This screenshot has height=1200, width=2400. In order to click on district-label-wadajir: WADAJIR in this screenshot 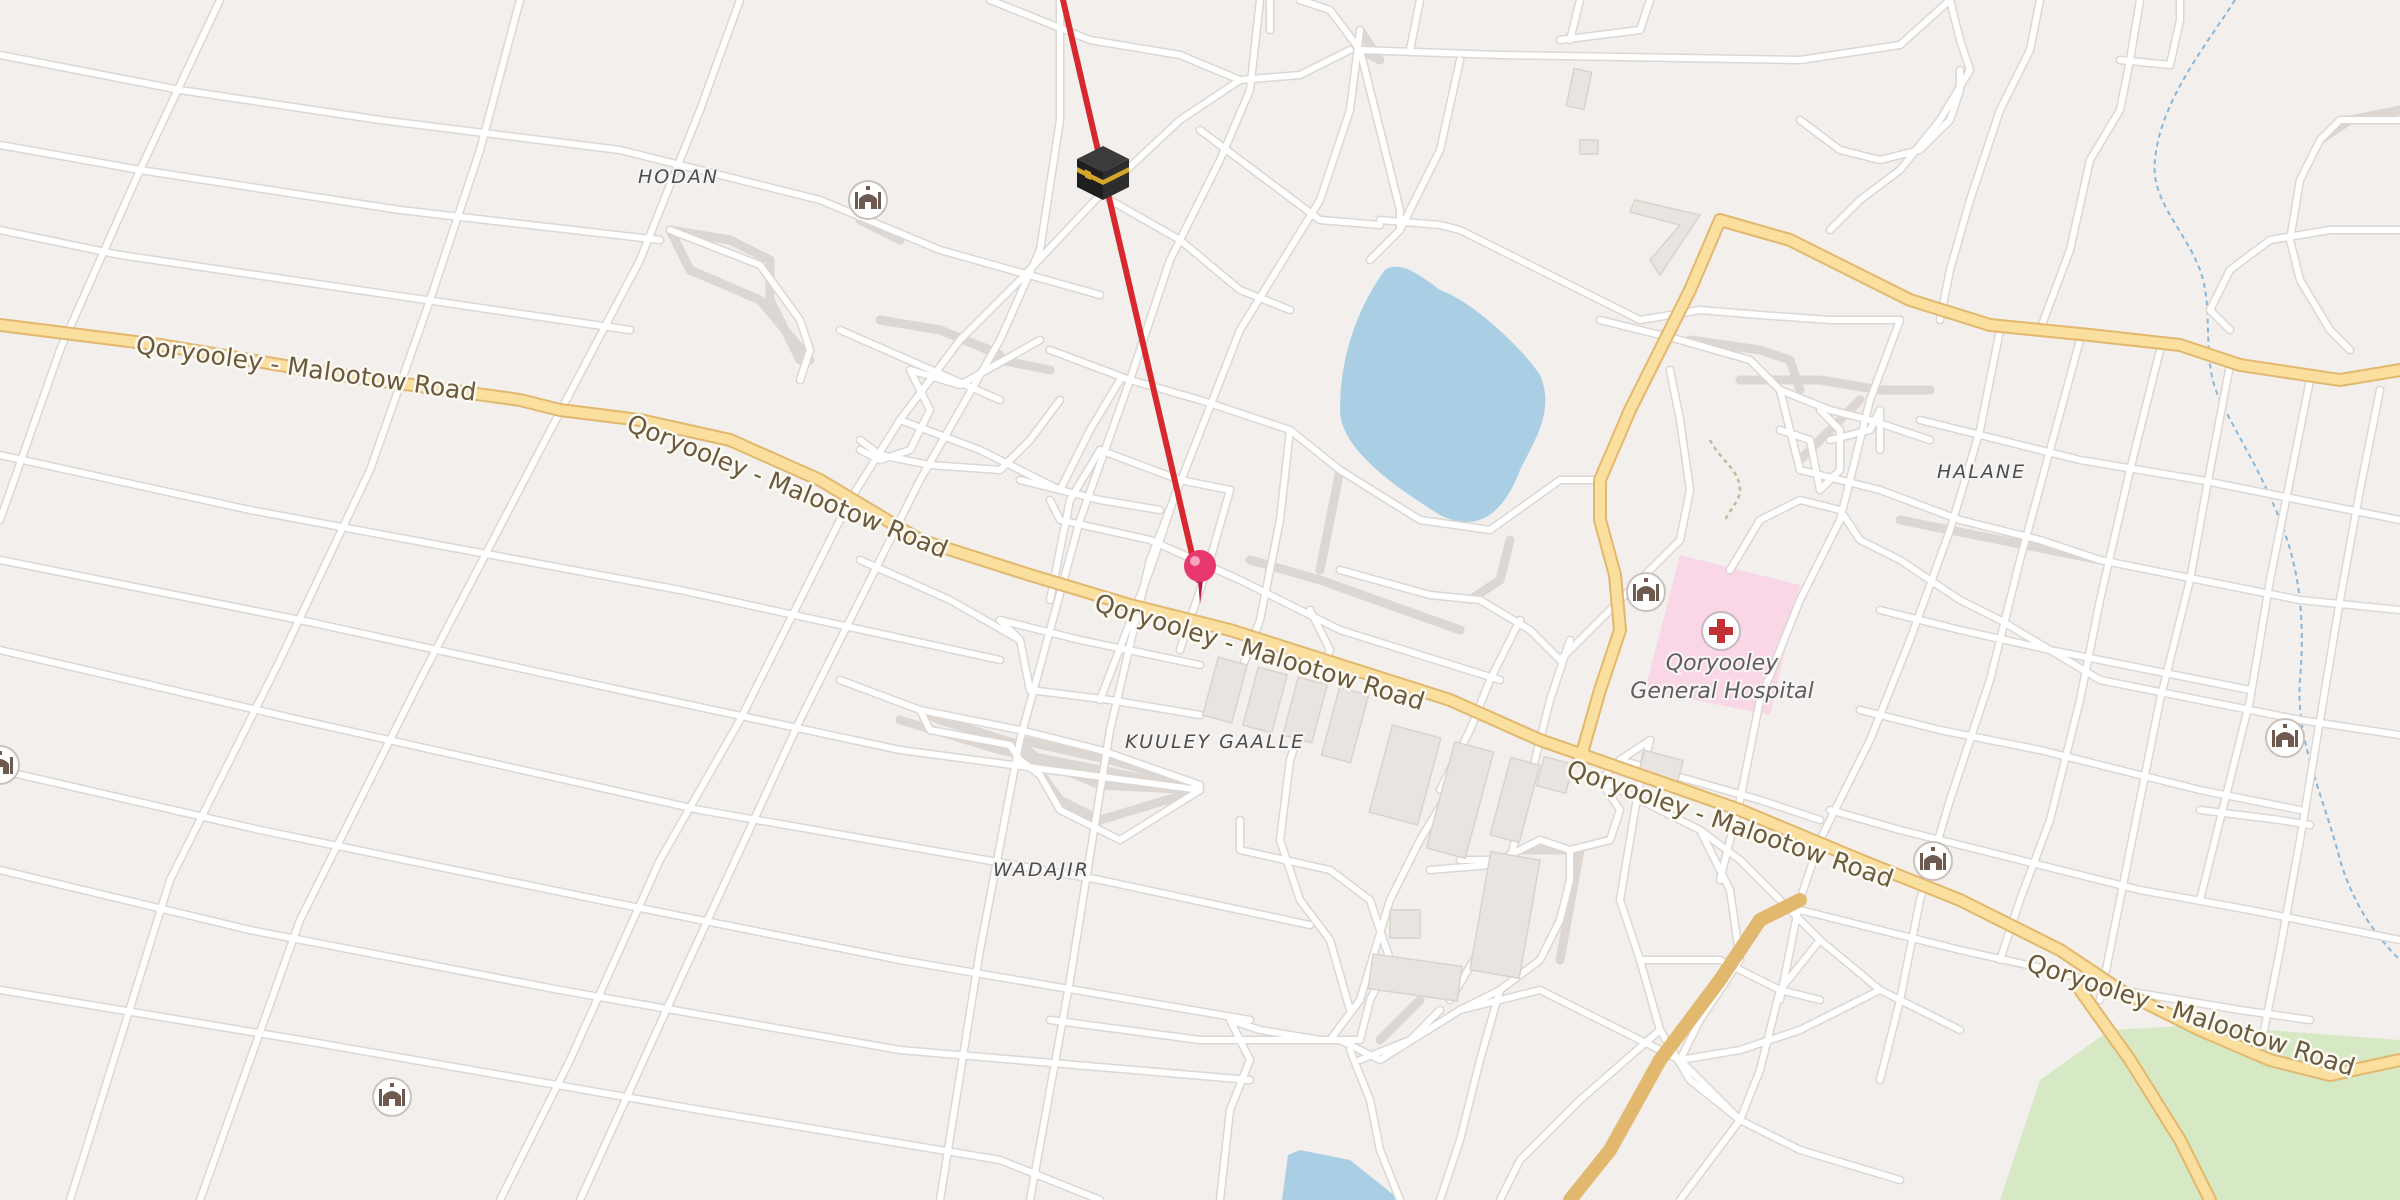, I will do `click(1041, 870)`.